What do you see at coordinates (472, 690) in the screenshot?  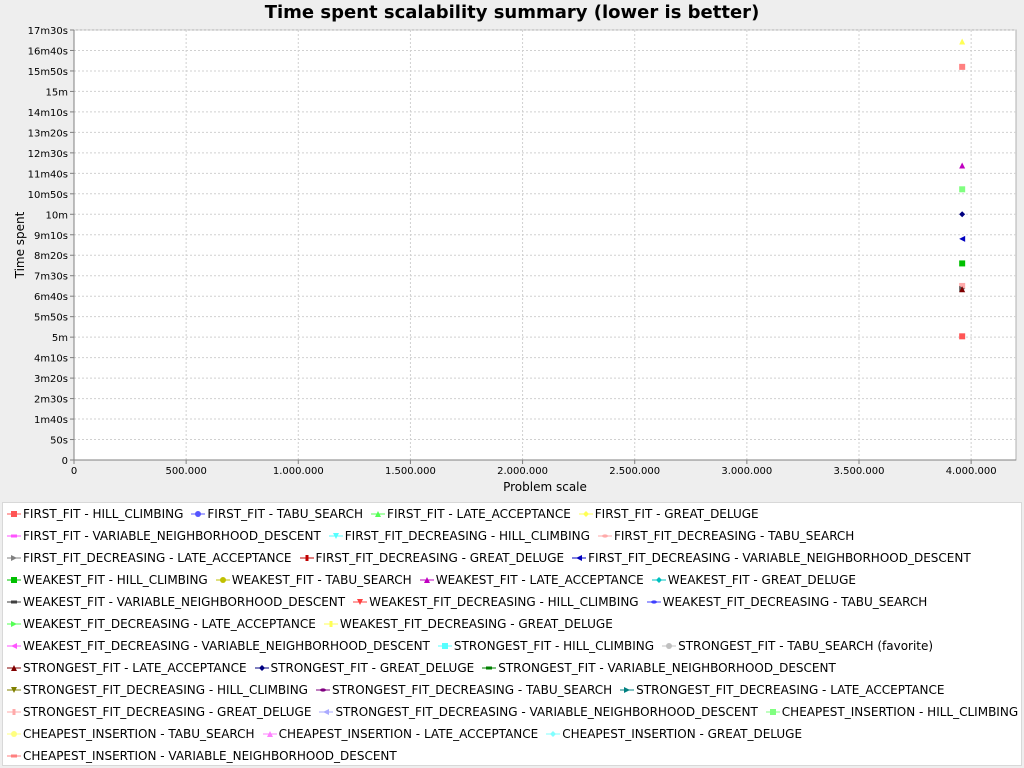 I see `legend-label: STRONGEST_FIT_DECREASING - TABU_SEARCH` at bounding box center [472, 690].